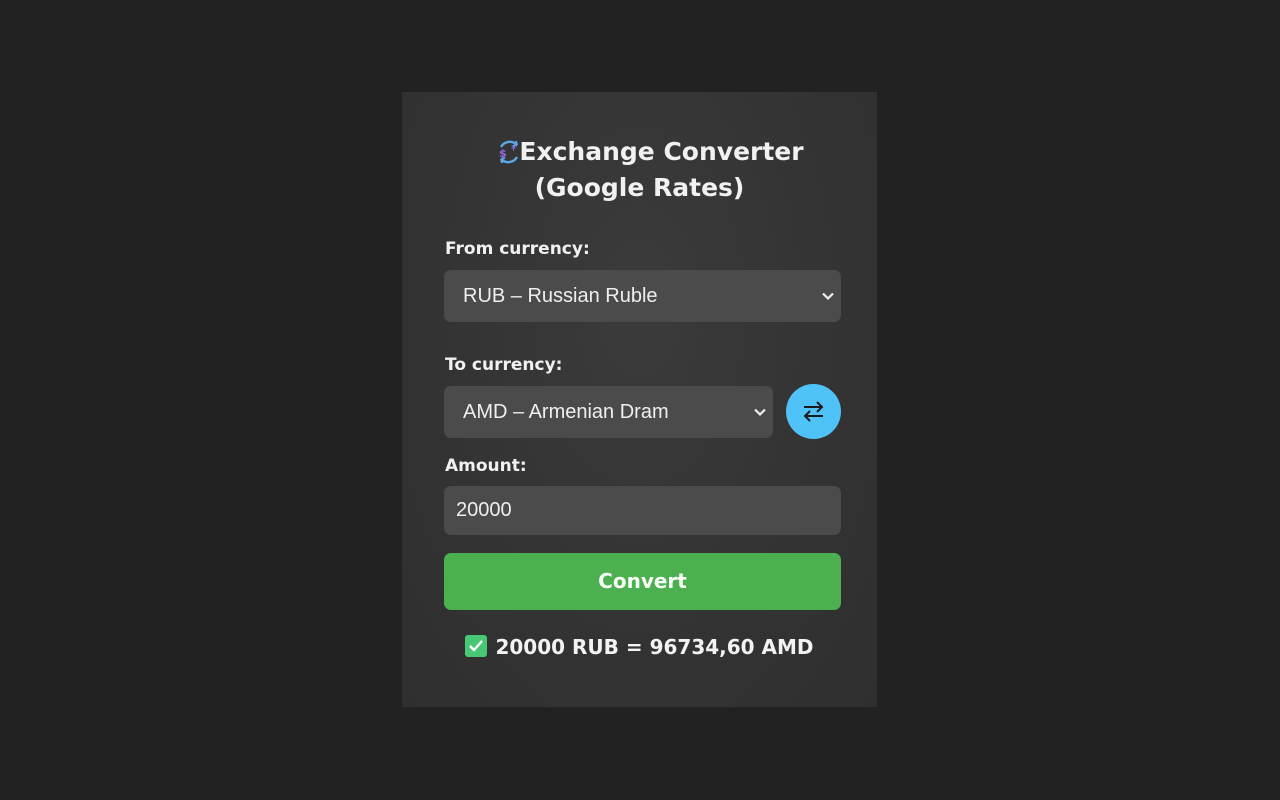  What do you see at coordinates (661, 151) in the screenshot?
I see `title-line-1: Exchange Converter` at bounding box center [661, 151].